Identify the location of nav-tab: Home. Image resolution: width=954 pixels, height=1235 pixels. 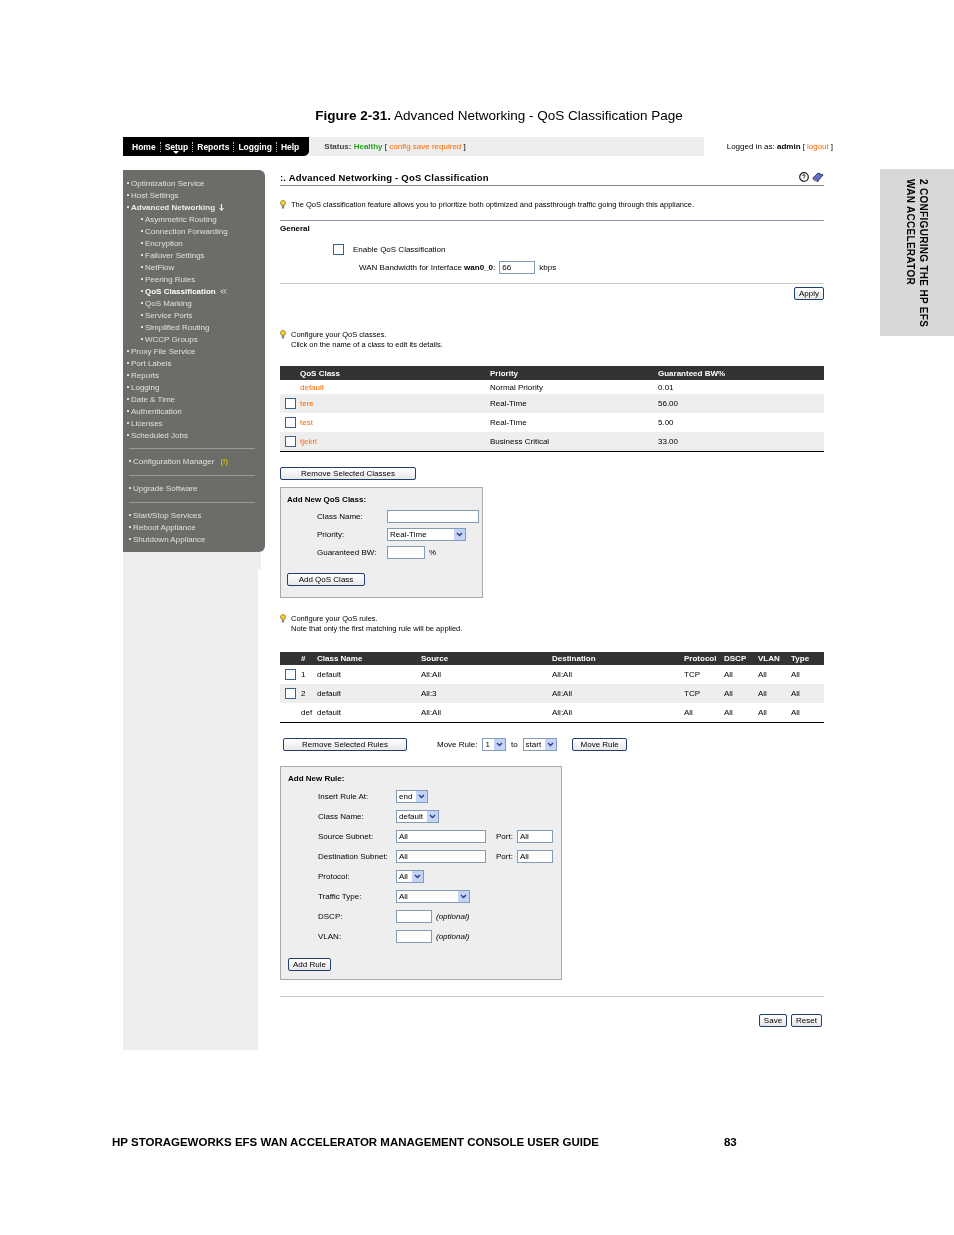
(144, 146).